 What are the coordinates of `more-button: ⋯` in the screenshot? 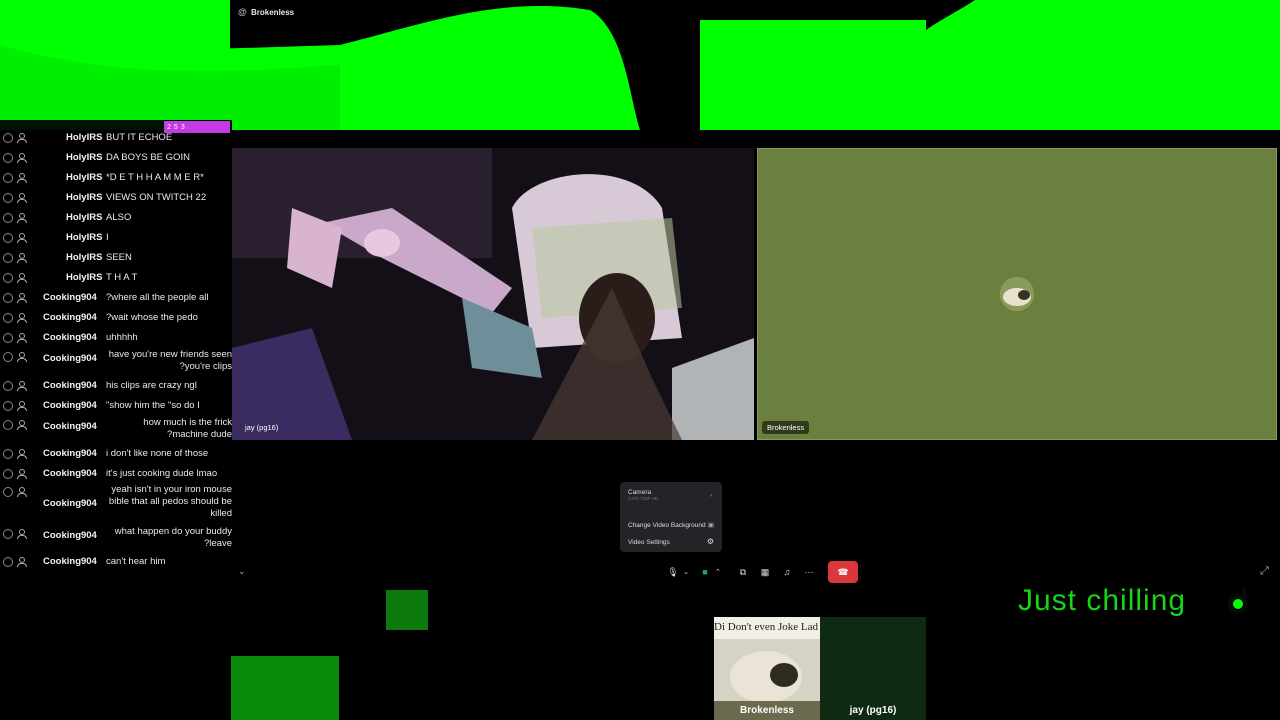 It's located at (809, 572).